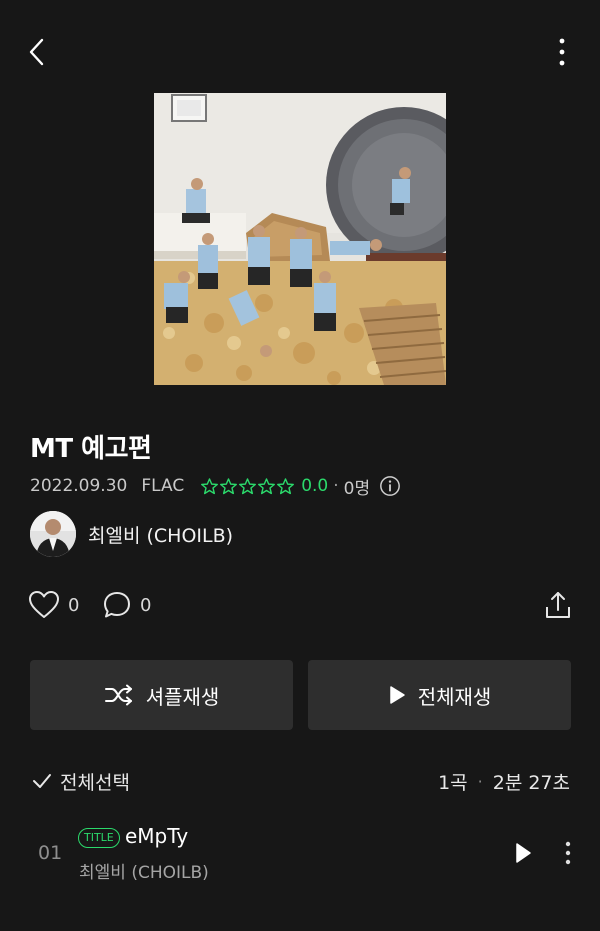 Image resolution: width=600 pixels, height=931 pixels. Describe the element at coordinates (390, 486) in the screenshot. I see `info-icon` at that location.